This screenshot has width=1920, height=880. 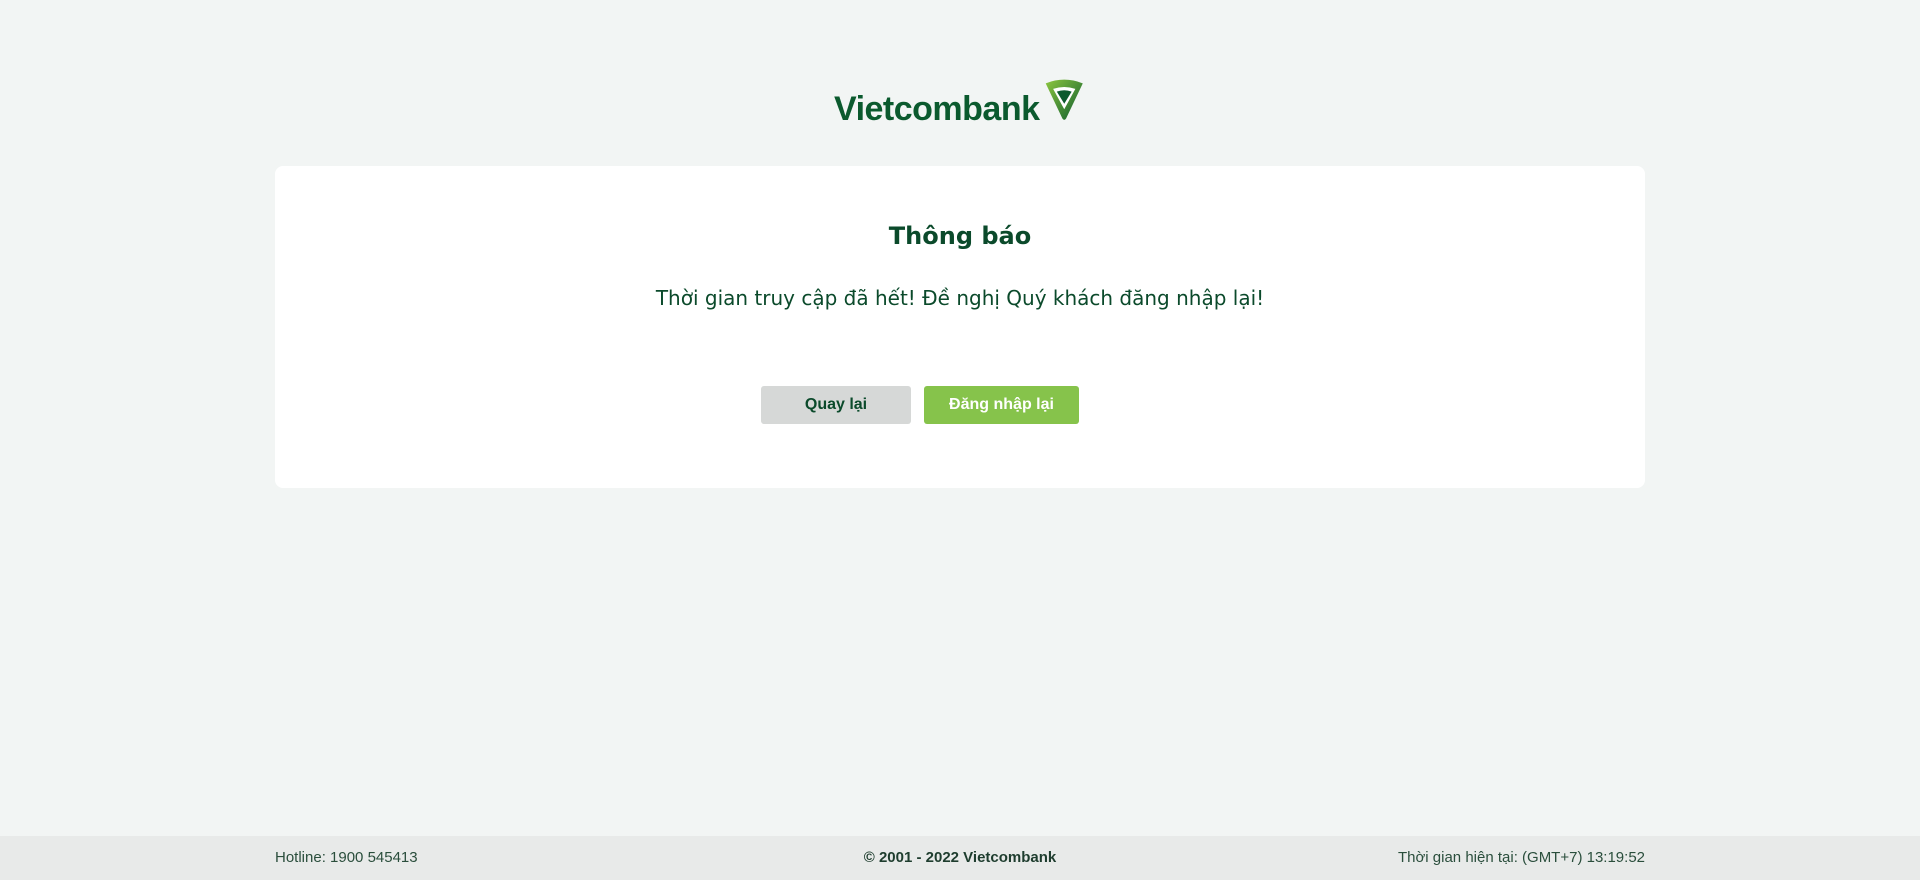 I want to click on login-again-button: Đăng nhập lại, so click(x=1001, y=405).